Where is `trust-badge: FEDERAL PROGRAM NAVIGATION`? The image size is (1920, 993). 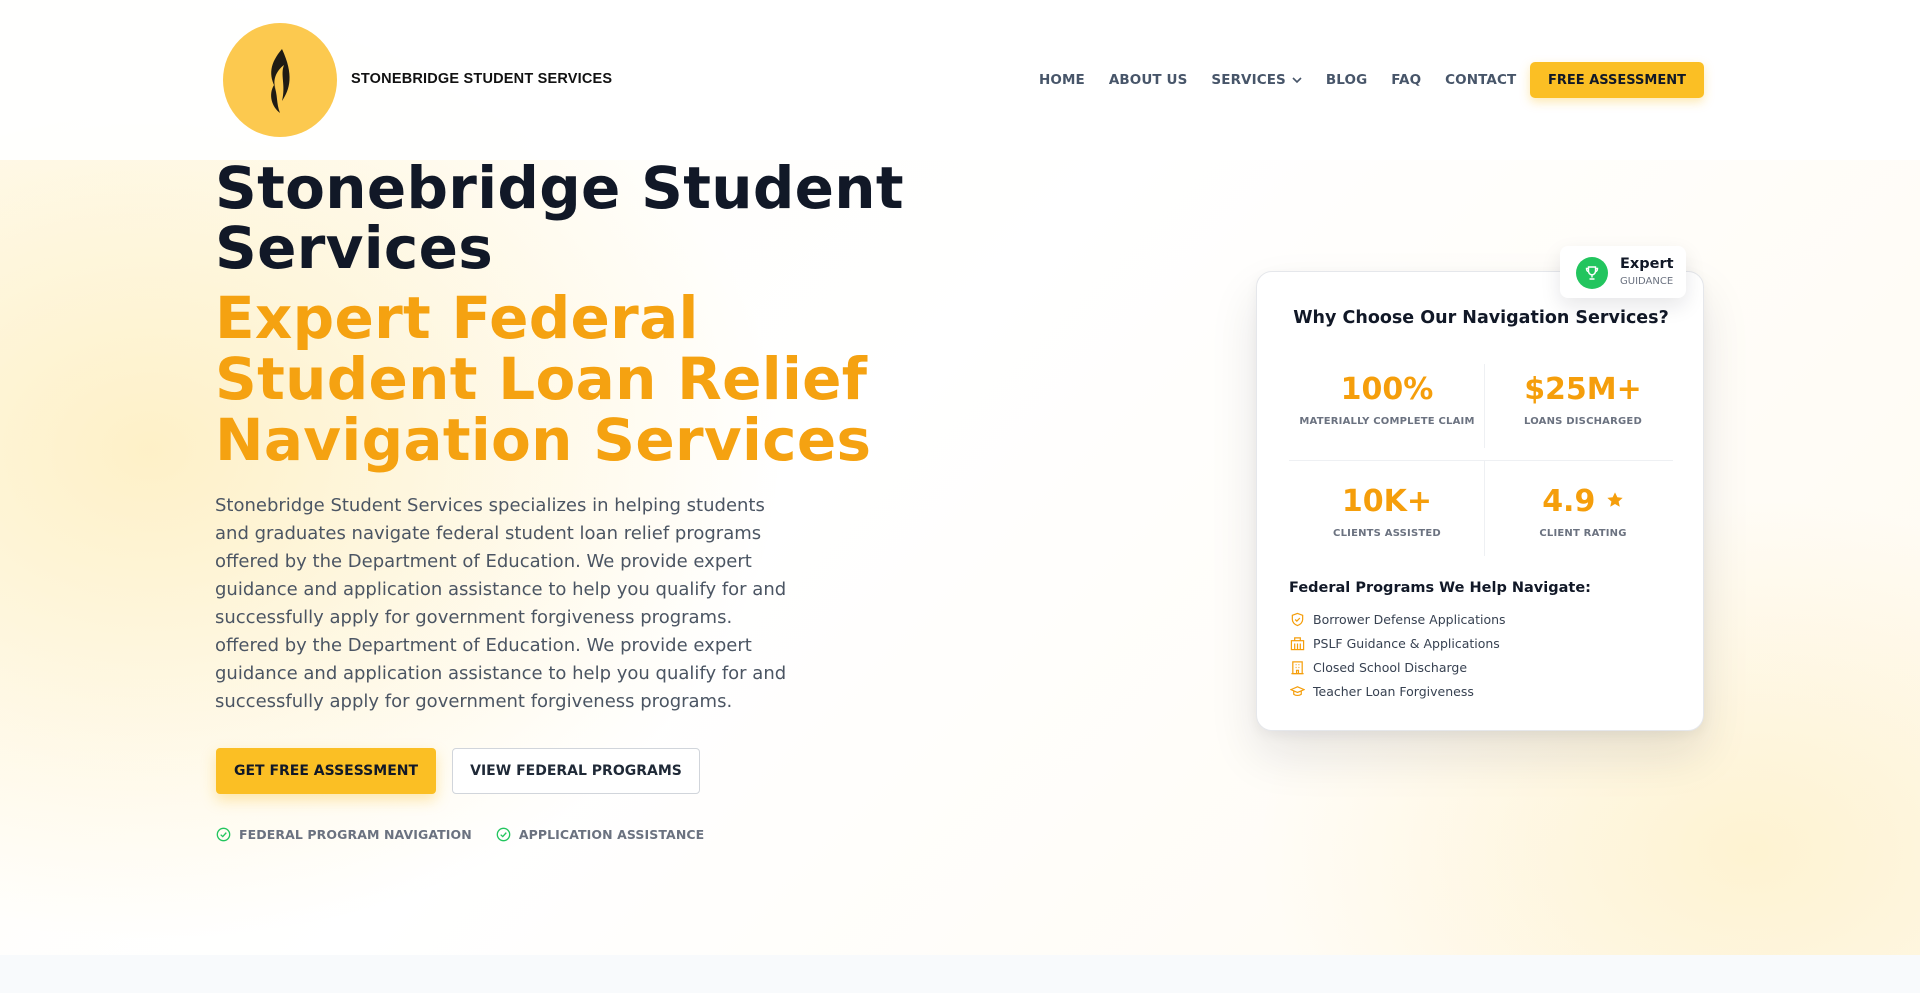
trust-badge: FEDERAL PROGRAM NAVIGATION is located at coordinates (344, 834).